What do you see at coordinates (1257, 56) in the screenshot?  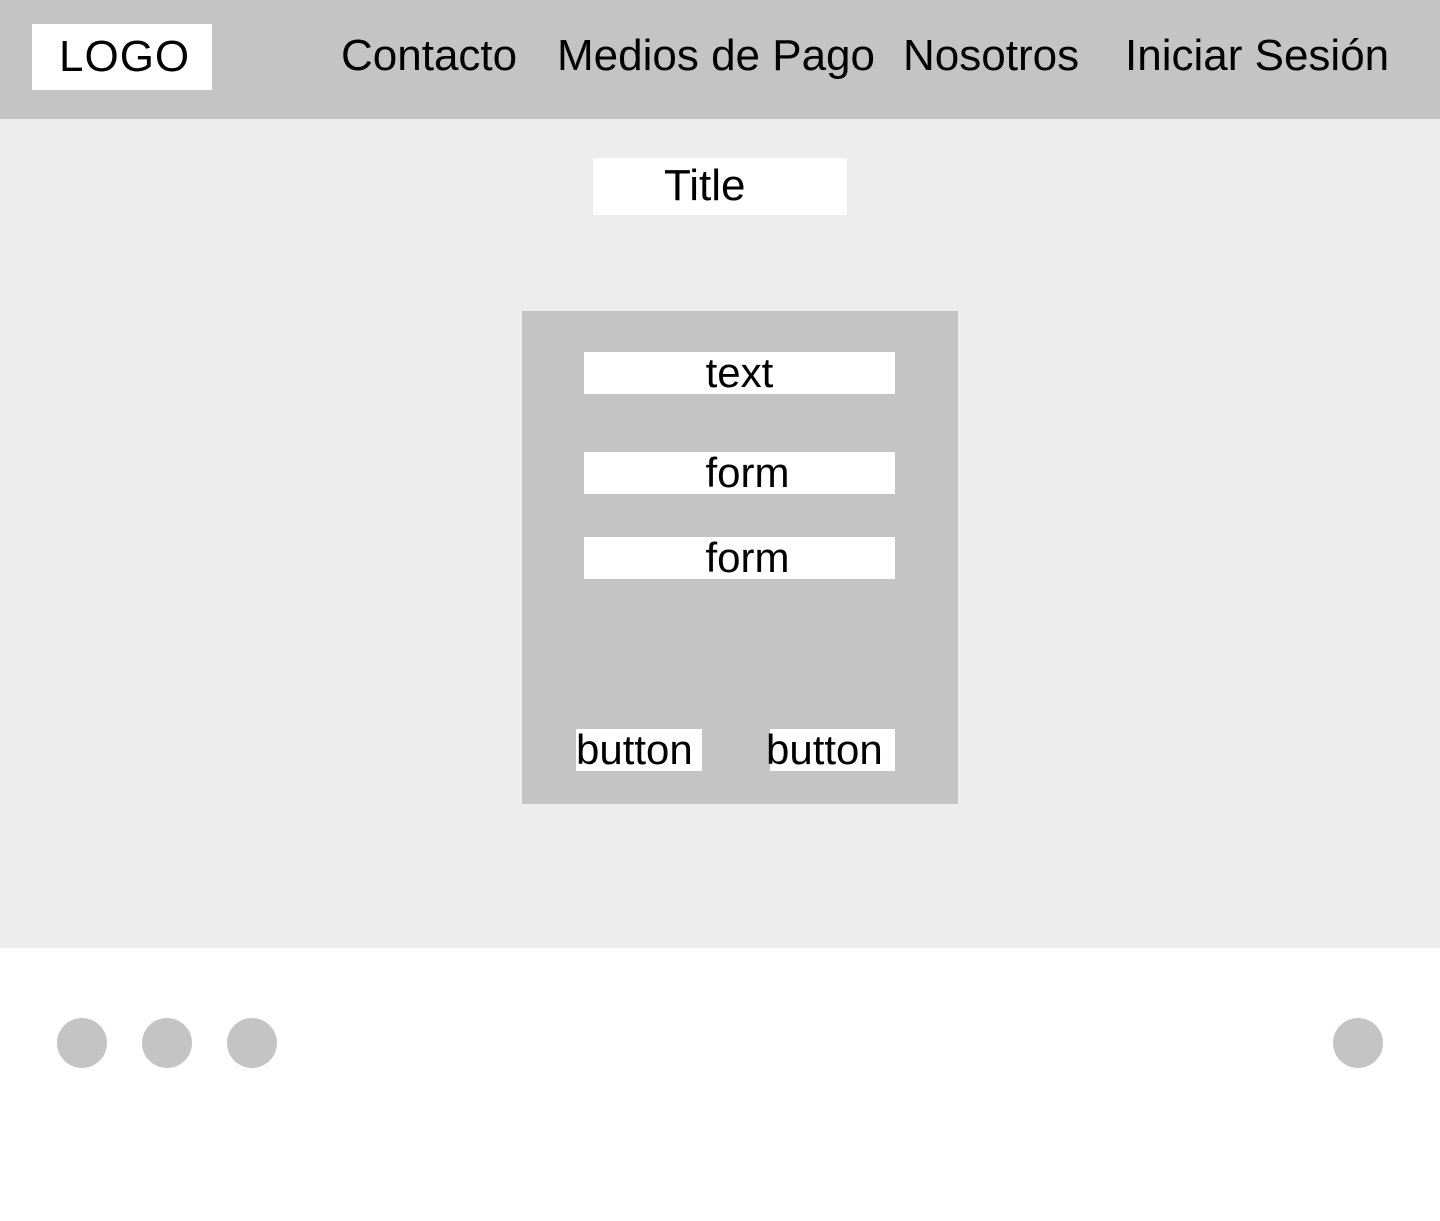 I see `nav-link-iniciar-sesion: Iniciar Sesión` at bounding box center [1257, 56].